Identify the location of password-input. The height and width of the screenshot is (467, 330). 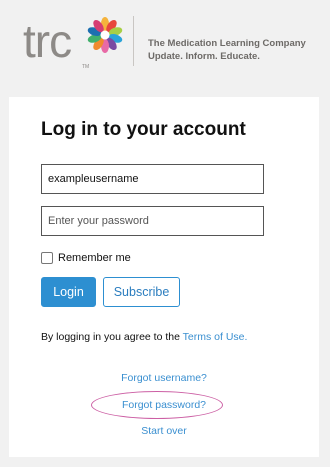
(152, 221).